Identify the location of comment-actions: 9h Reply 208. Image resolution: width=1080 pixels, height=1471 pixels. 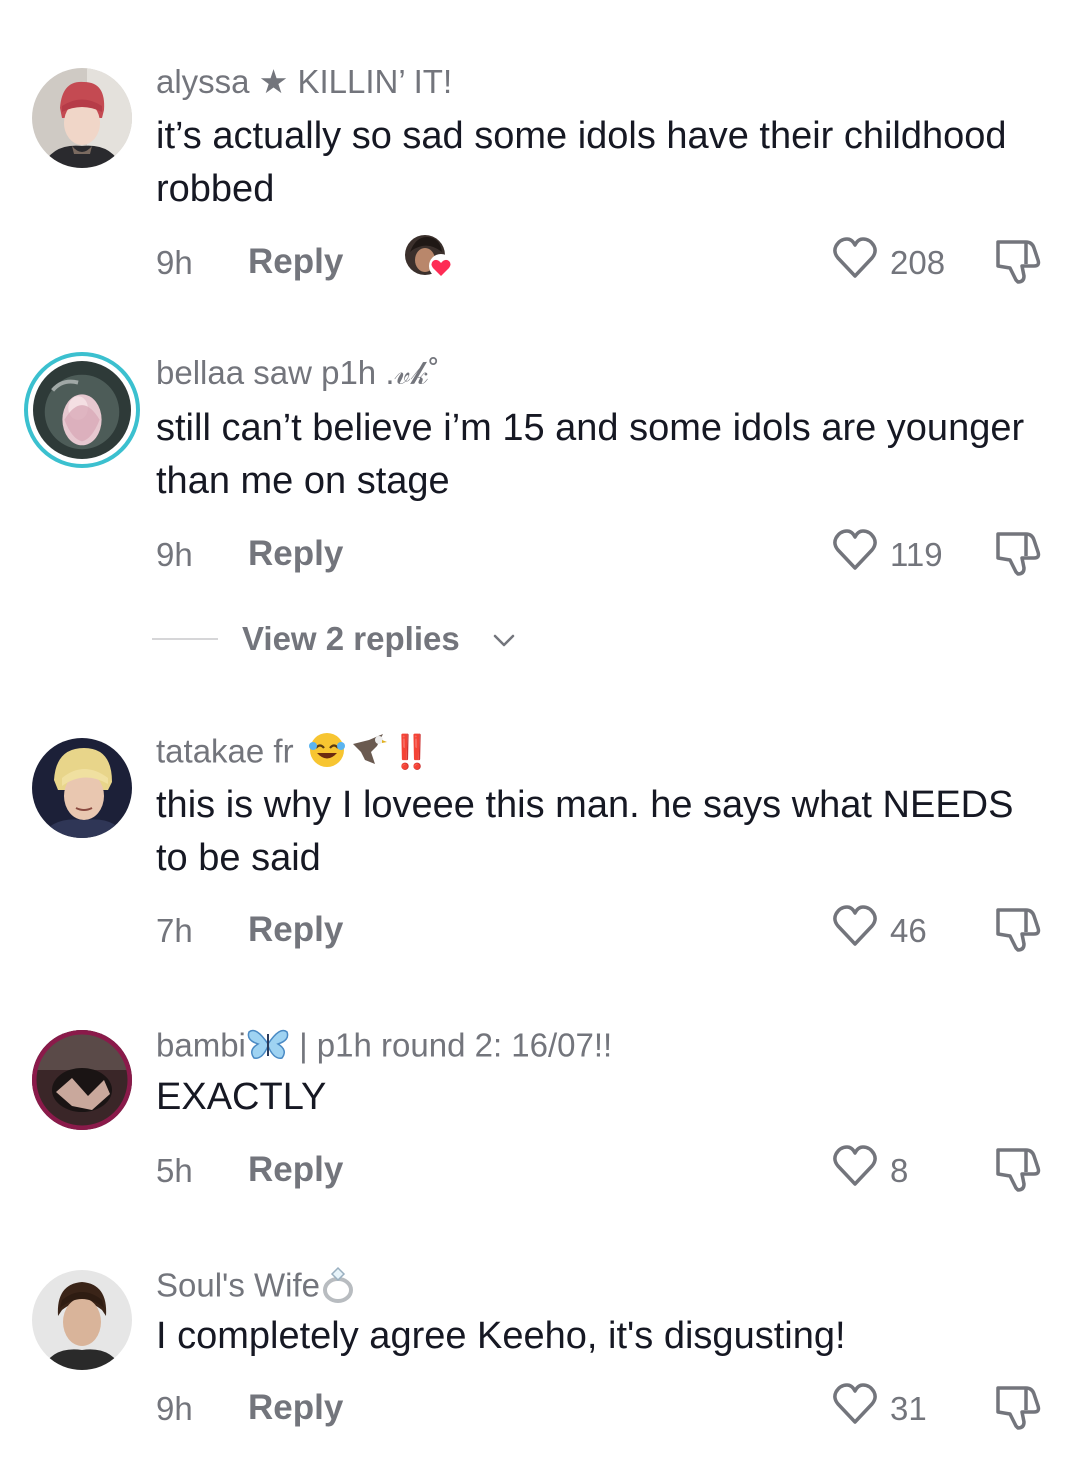
(618, 262).